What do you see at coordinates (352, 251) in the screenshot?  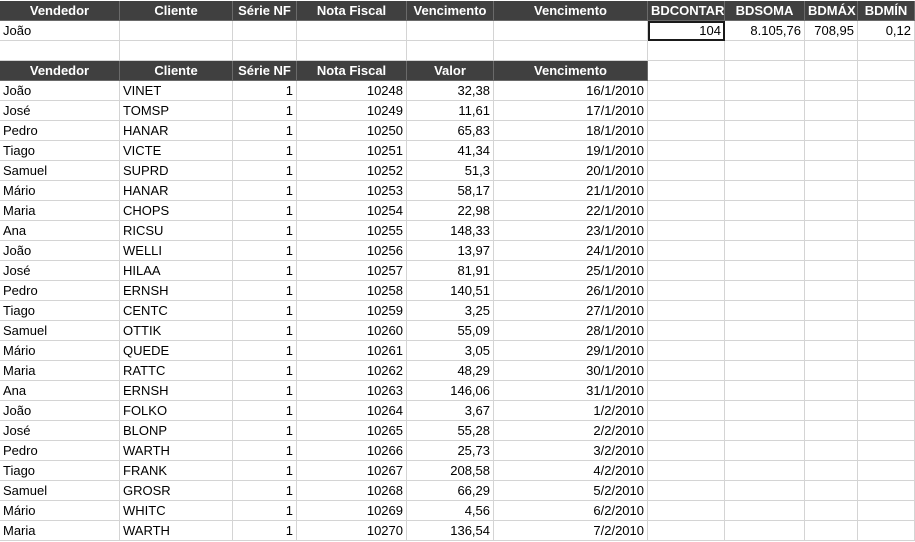 I see `nota-fiscal-cell: 10256` at bounding box center [352, 251].